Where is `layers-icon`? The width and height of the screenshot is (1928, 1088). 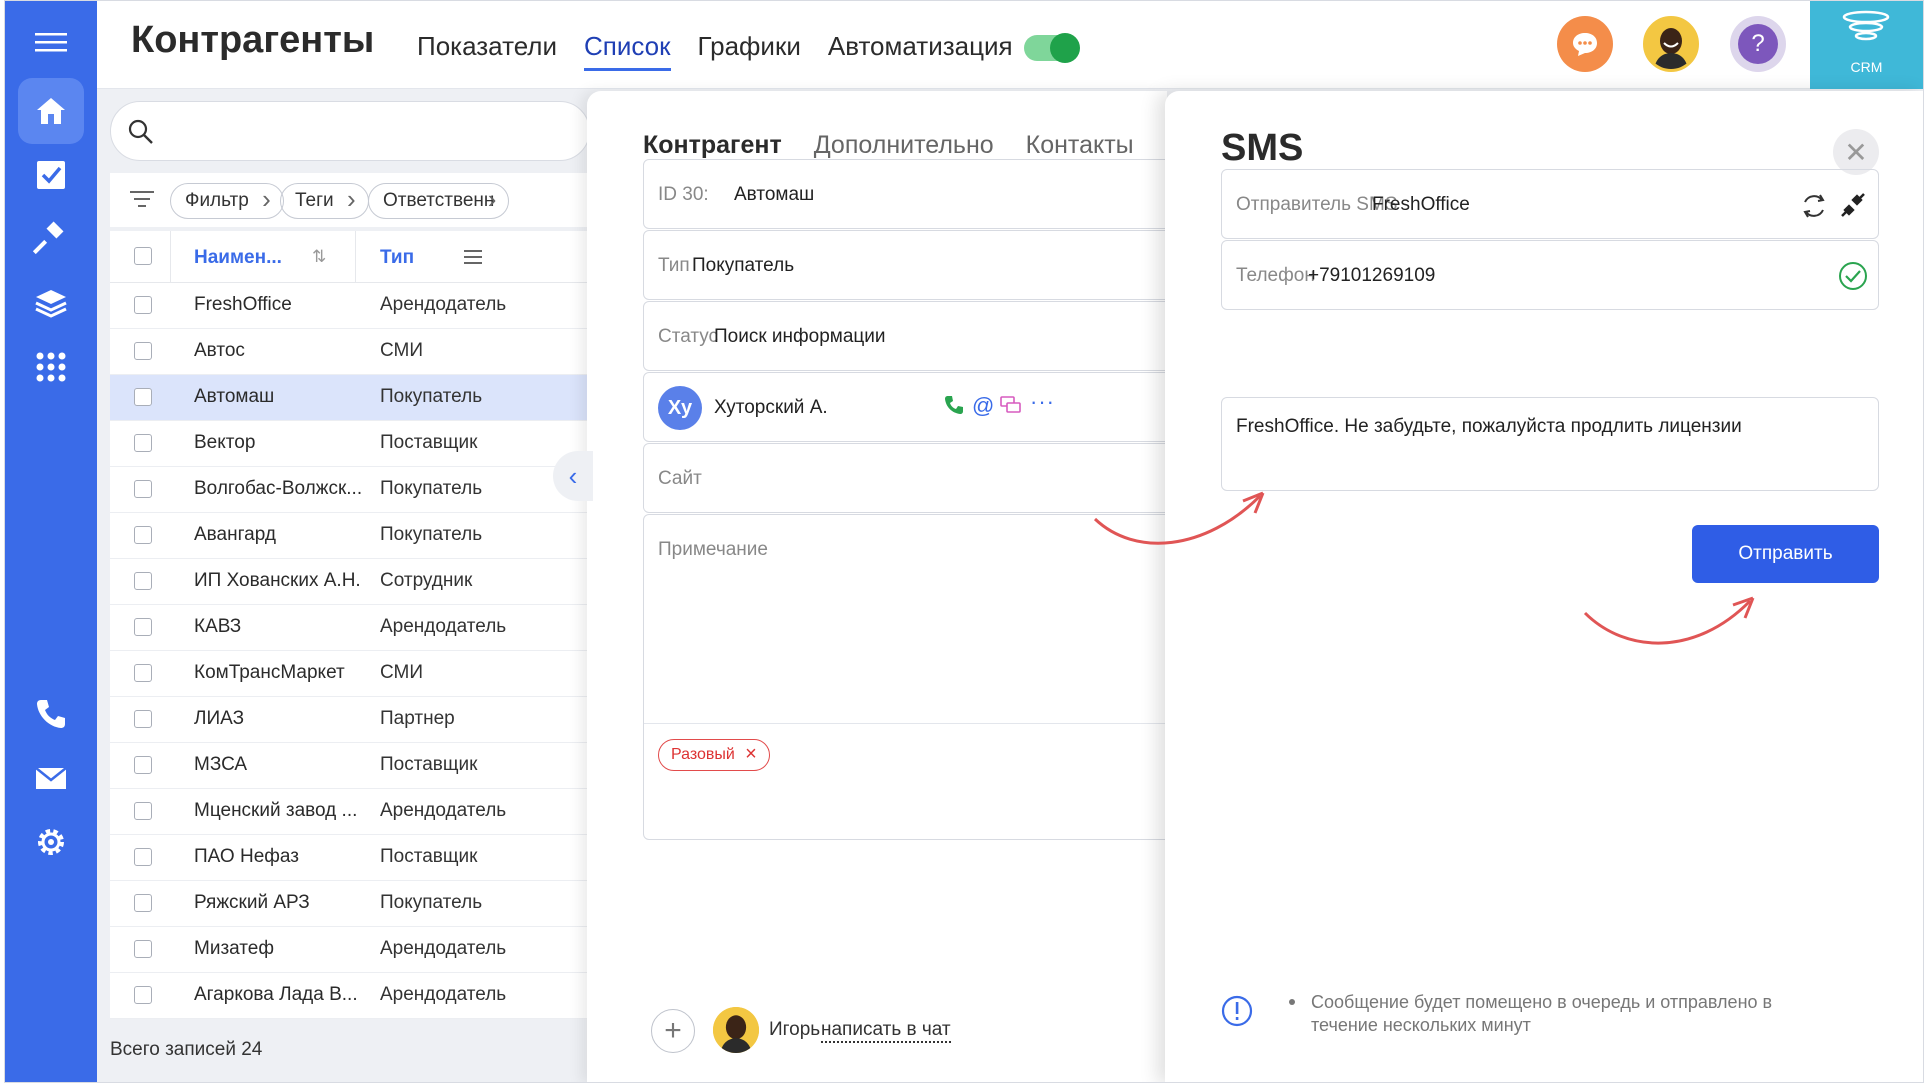
layers-icon is located at coordinates (51, 303).